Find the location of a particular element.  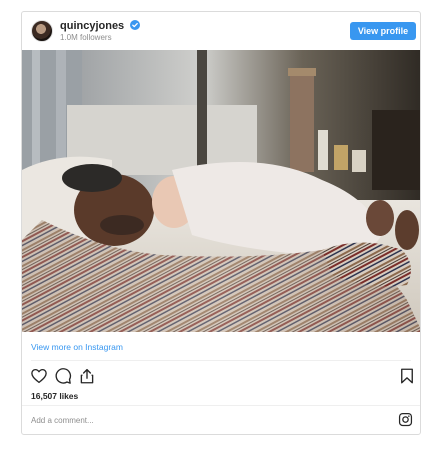

username-text: quincyjones is located at coordinates (92, 26).